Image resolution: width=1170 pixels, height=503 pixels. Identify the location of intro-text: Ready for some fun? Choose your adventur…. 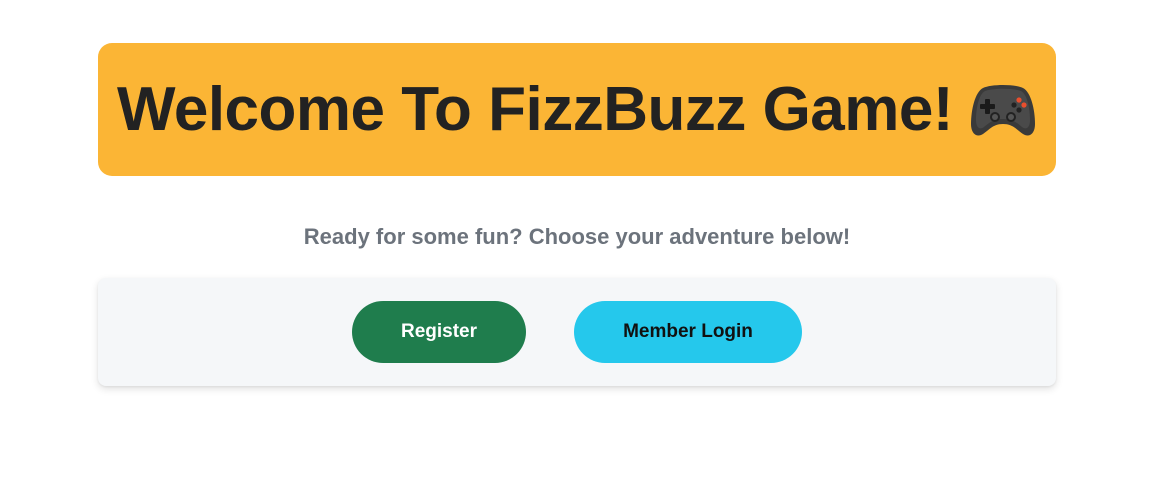
(577, 236).